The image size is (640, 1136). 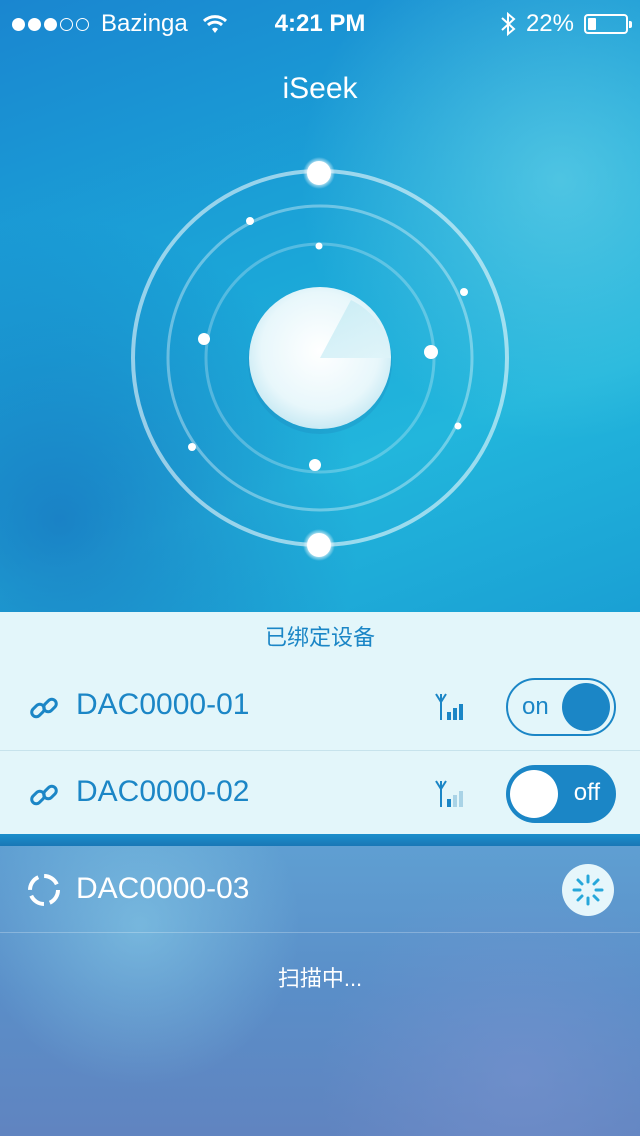 What do you see at coordinates (320, 840) in the screenshot?
I see `section-divider` at bounding box center [320, 840].